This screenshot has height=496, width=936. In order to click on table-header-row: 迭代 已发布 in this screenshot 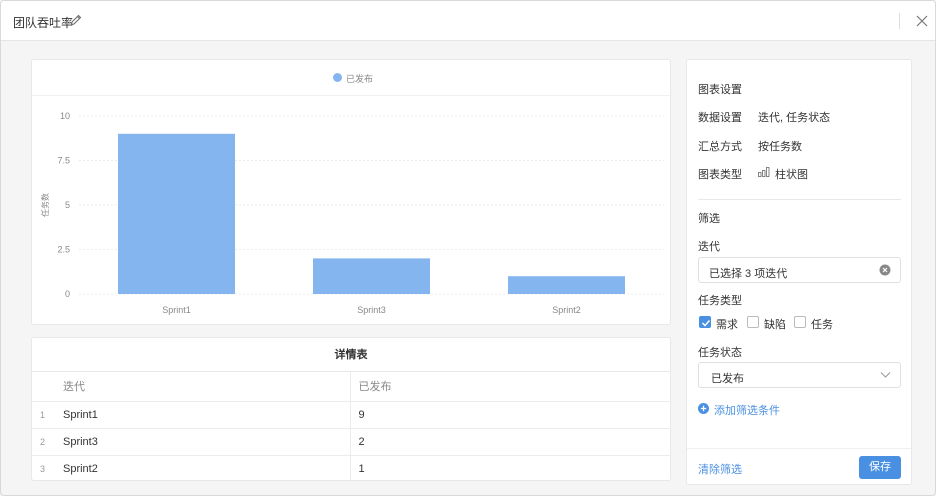, I will do `click(351, 387)`.